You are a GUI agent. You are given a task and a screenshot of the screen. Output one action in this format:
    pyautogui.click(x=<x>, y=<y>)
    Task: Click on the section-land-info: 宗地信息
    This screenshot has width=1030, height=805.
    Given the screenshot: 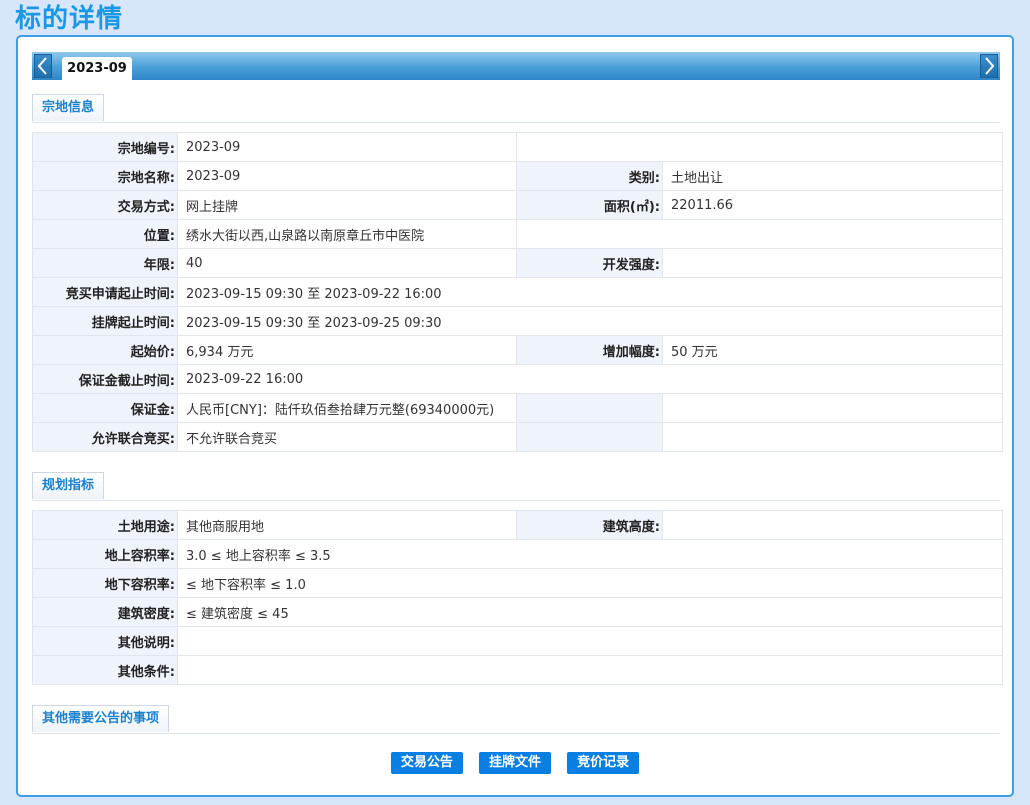 What is the action you would take?
    pyautogui.click(x=516, y=108)
    